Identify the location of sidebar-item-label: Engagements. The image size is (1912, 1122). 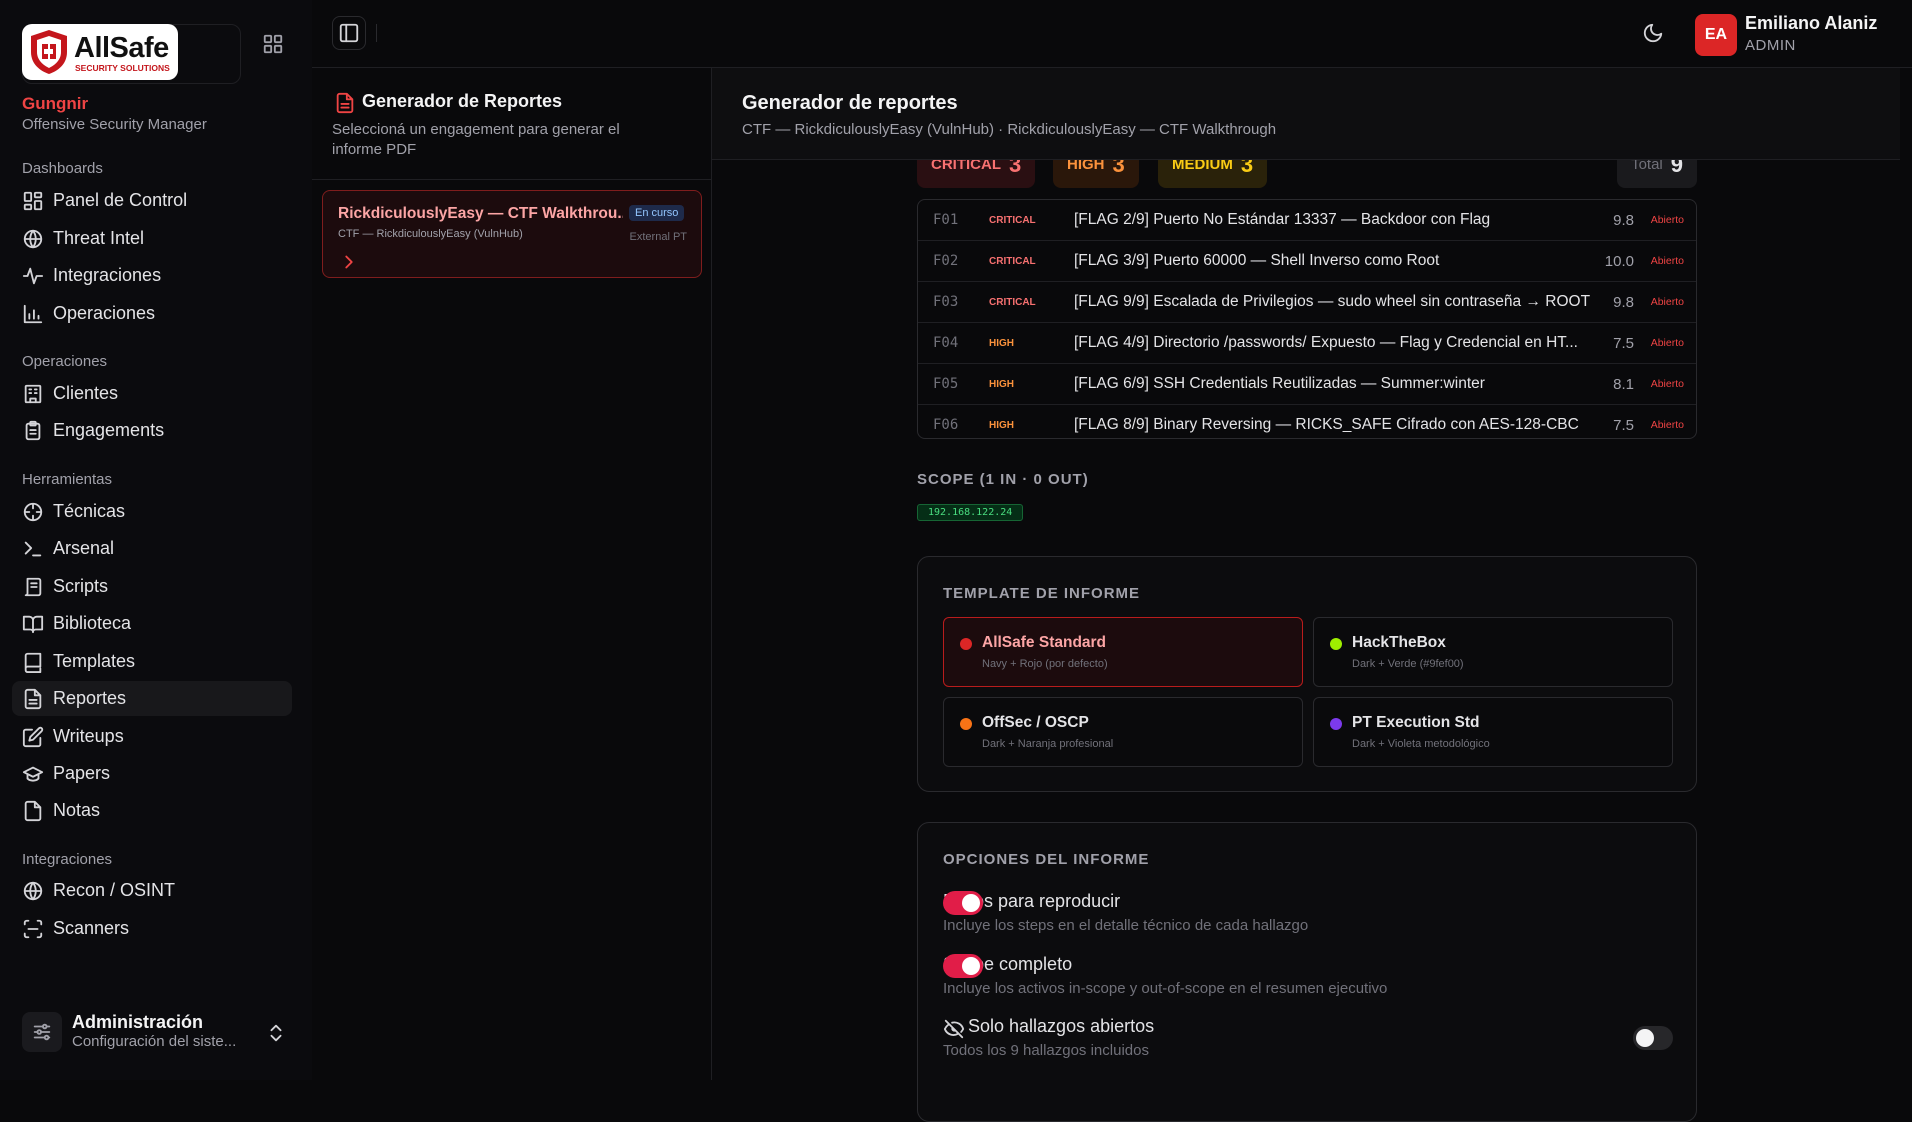
(109, 430).